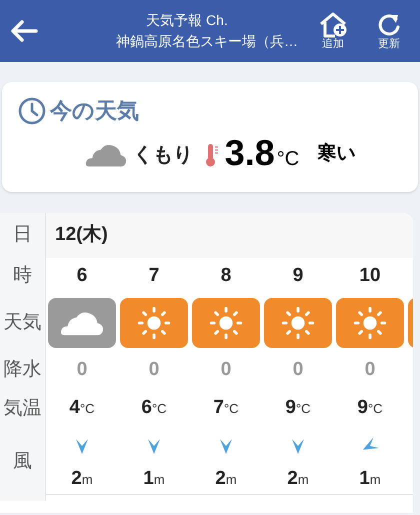  Describe the element at coordinates (23, 322) in the screenshot. I see `row-label: 天気` at that location.